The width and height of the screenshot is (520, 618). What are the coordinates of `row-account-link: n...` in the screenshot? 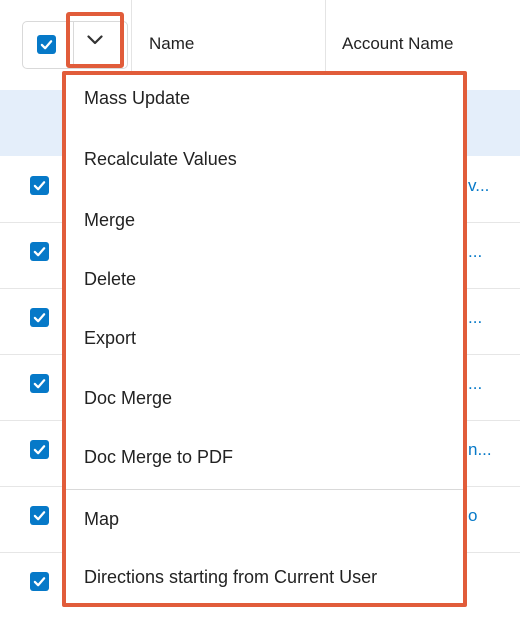 It's located at (480, 450).